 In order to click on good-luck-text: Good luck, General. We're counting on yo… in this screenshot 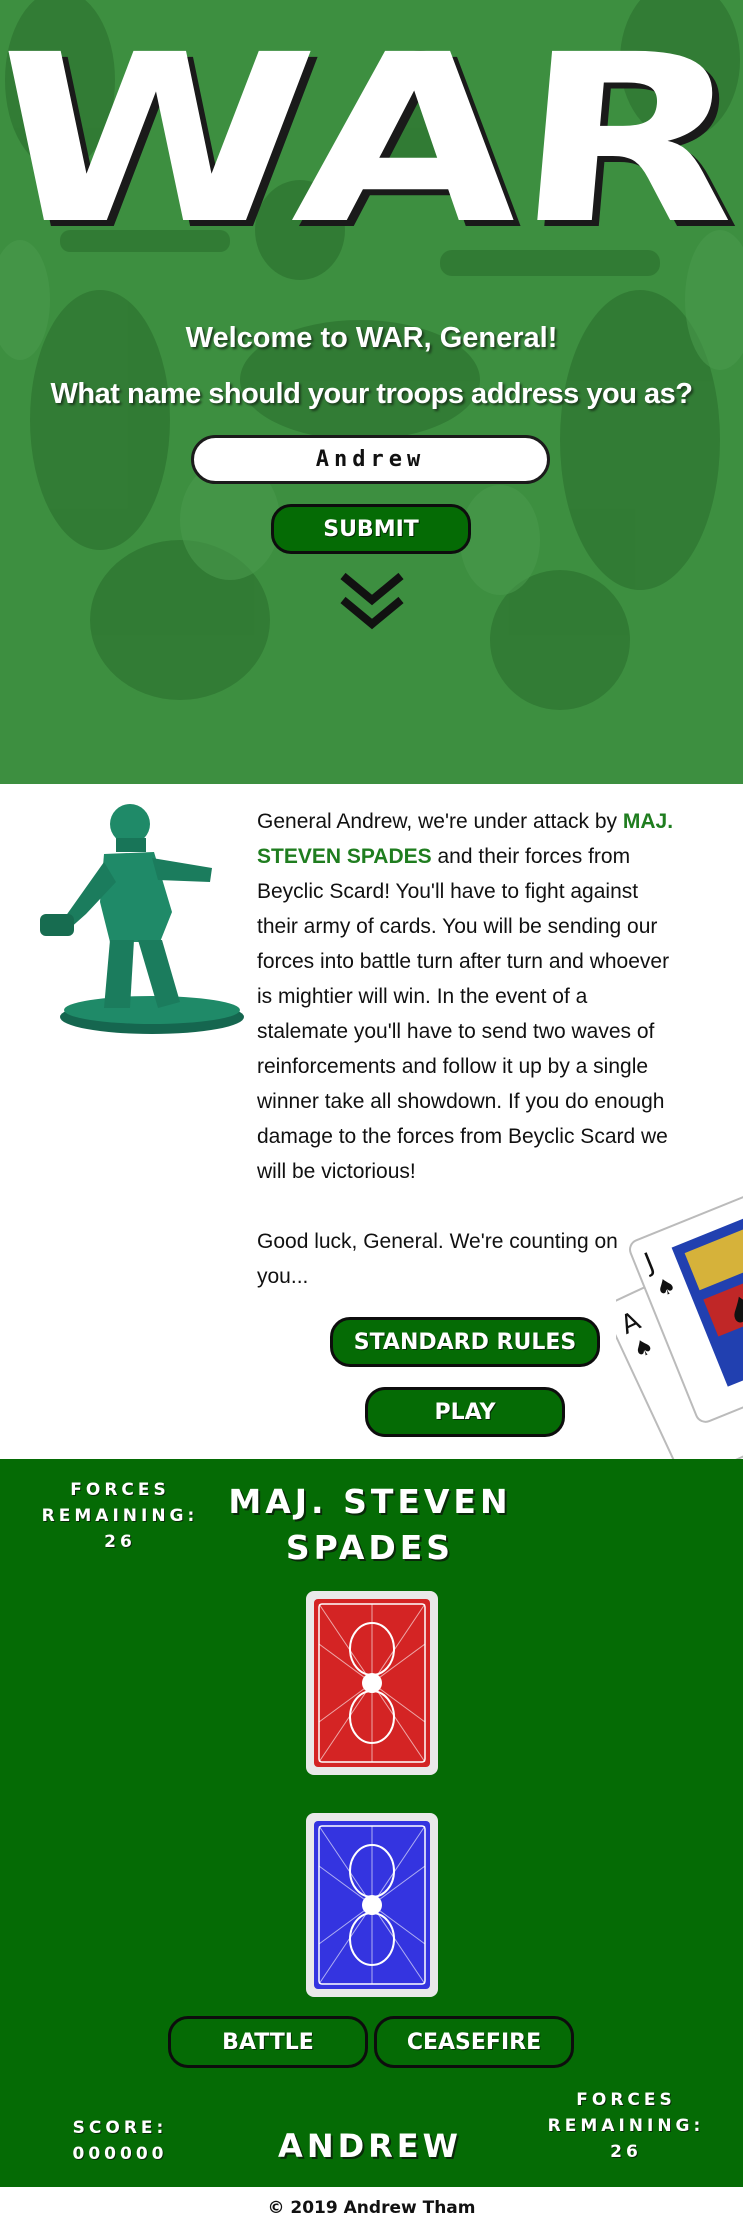, I will do `click(437, 1259)`.